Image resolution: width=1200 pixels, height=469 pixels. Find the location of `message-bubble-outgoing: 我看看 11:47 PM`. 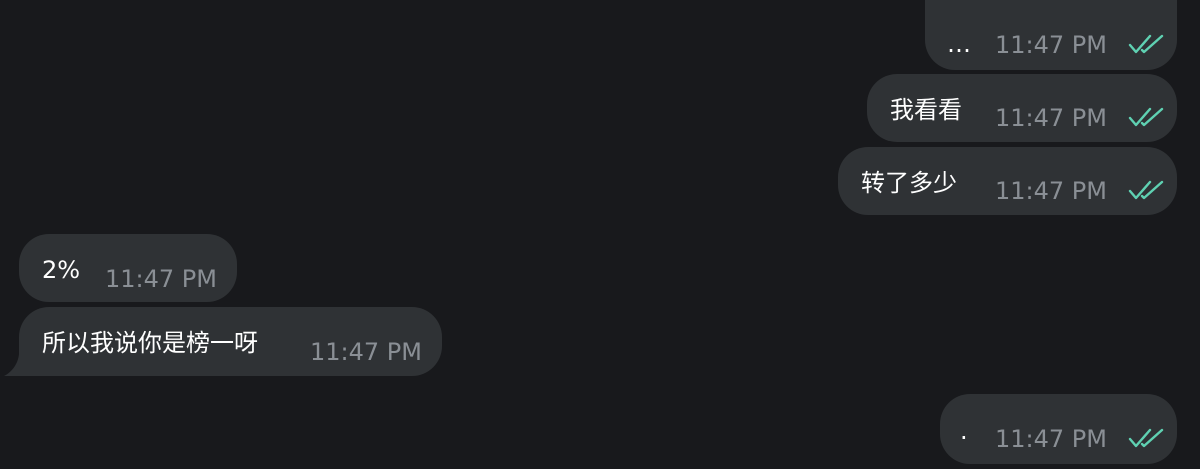

message-bubble-outgoing: 我看看 11:47 PM is located at coordinates (1022, 108).